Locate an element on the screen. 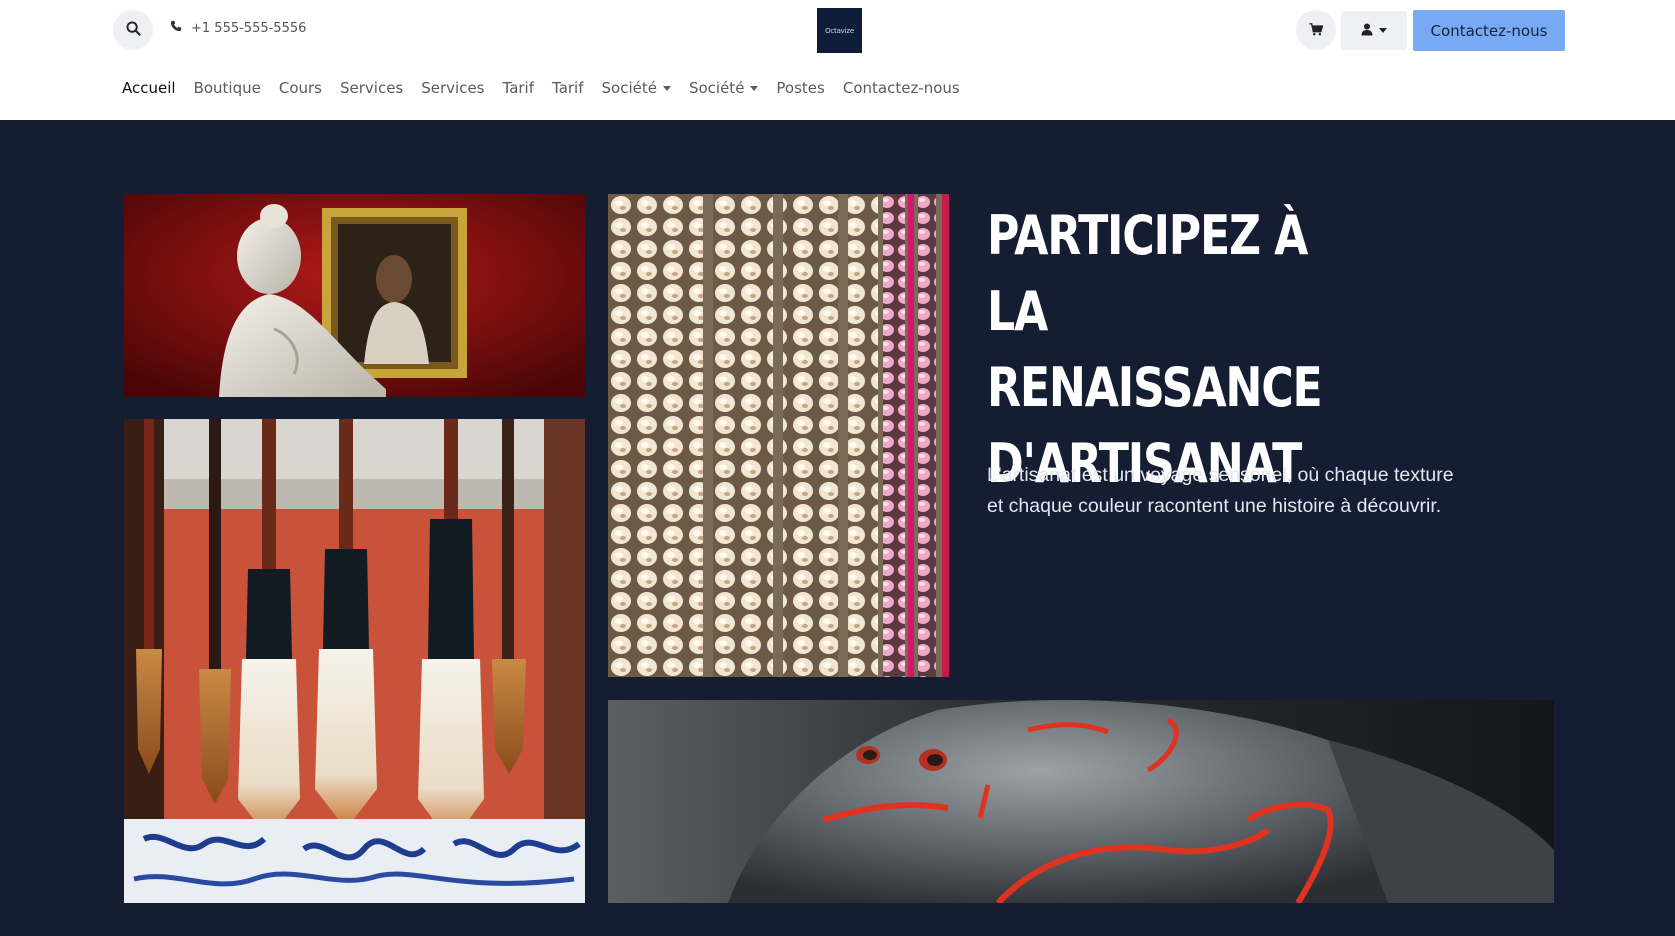 This screenshot has width=1675, height=936. nav-item-tarif: Tarif is located at coordinates (519, 88).